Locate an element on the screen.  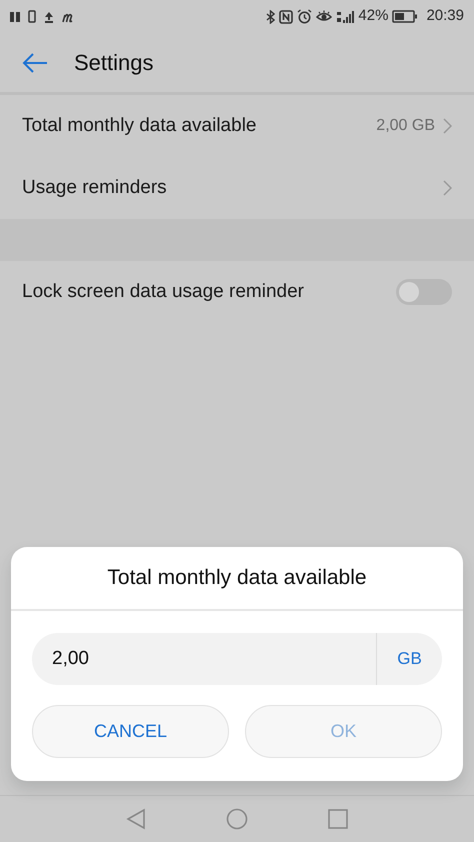
back-button is located at coordinates (35, 63).